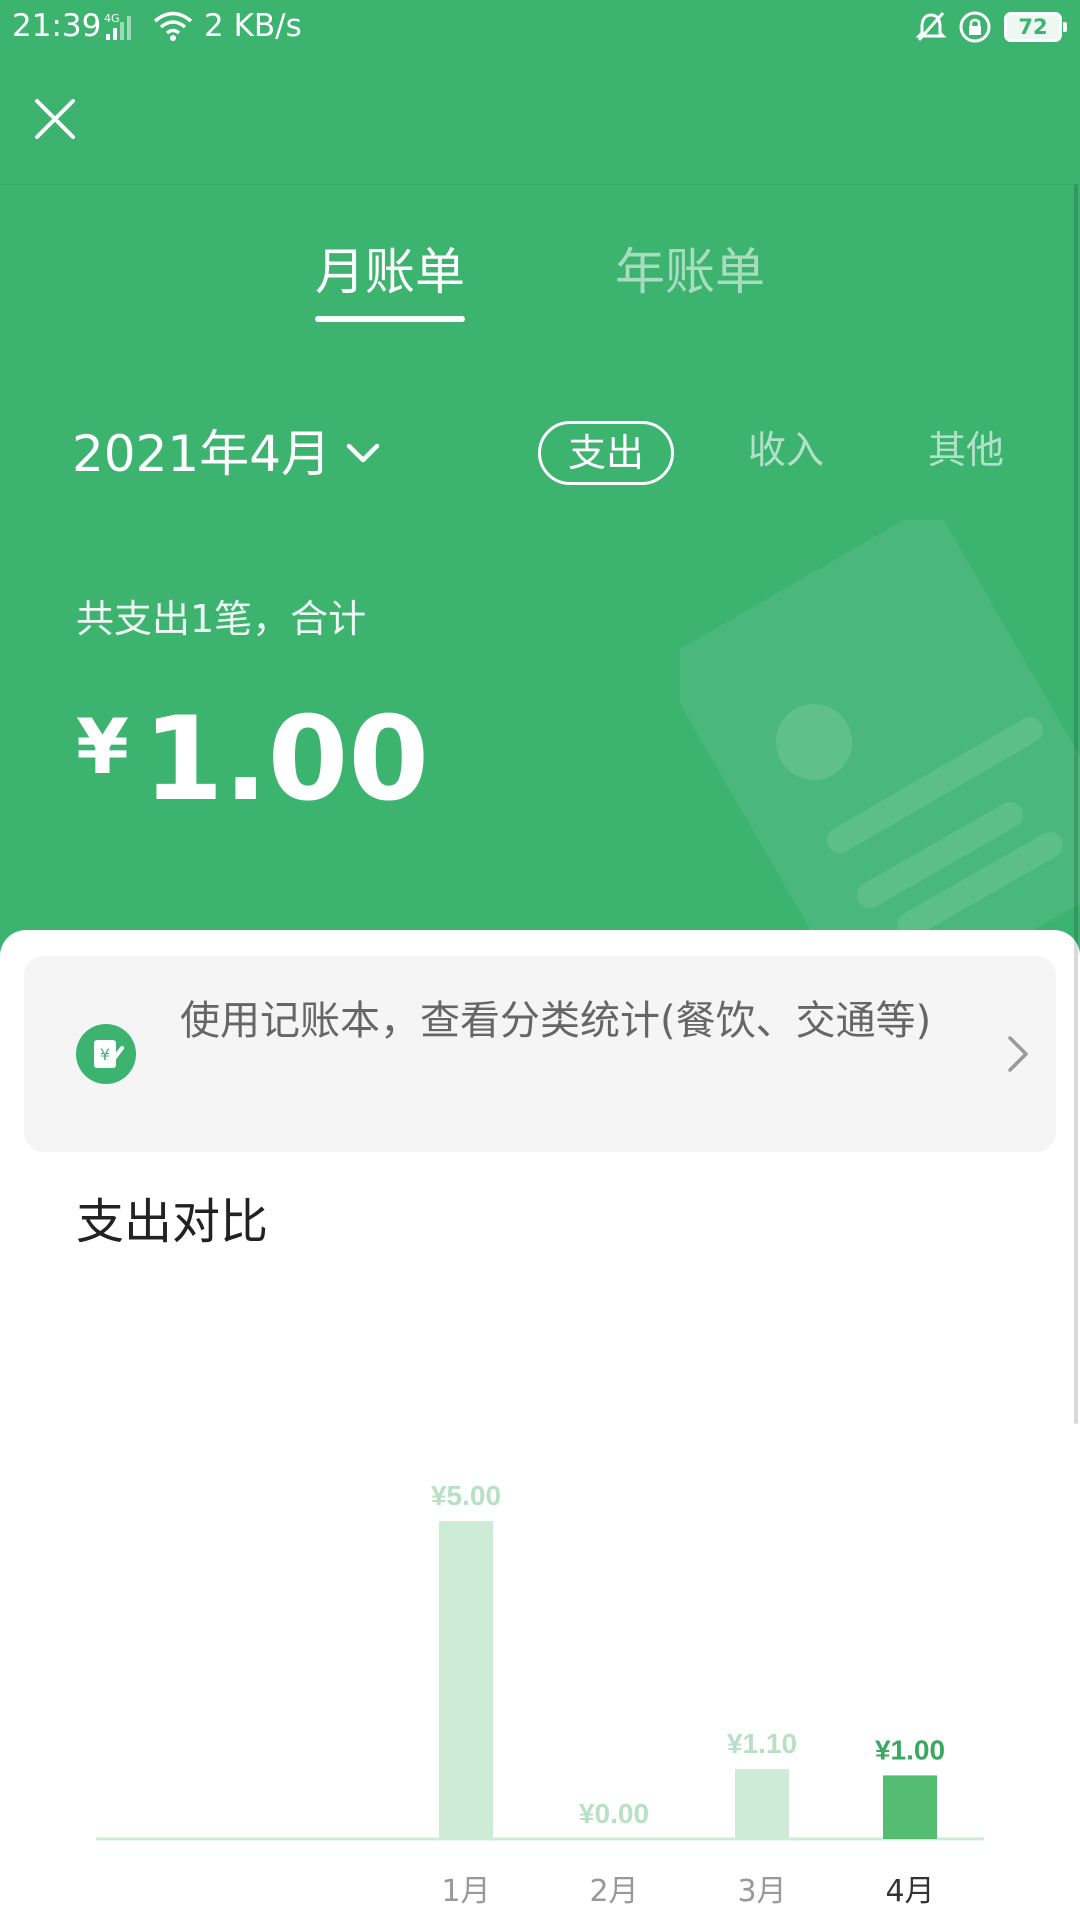 Image resolution: width=1080 pixels, height=1920 pixels. I want to click on chart-value-label: ¥1.00, so click(910, 1749).